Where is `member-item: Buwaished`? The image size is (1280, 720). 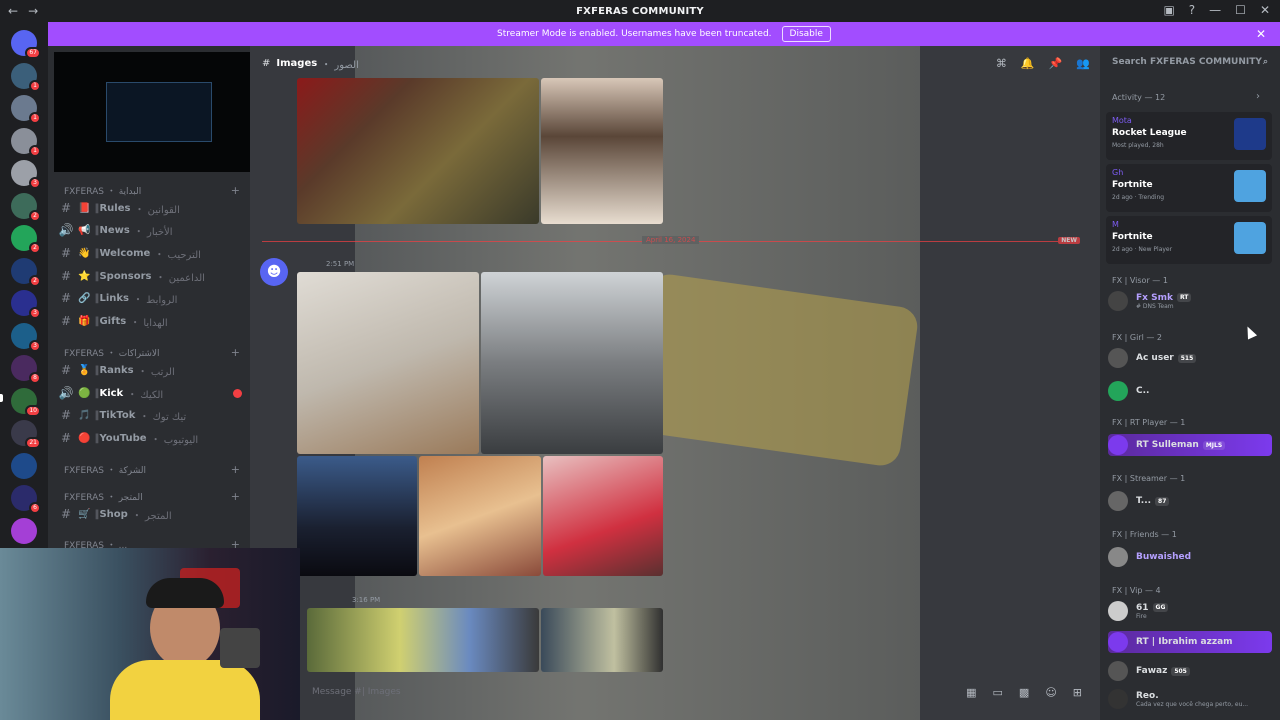
member-item: Buwaished is located at coordinates (1190, 557).